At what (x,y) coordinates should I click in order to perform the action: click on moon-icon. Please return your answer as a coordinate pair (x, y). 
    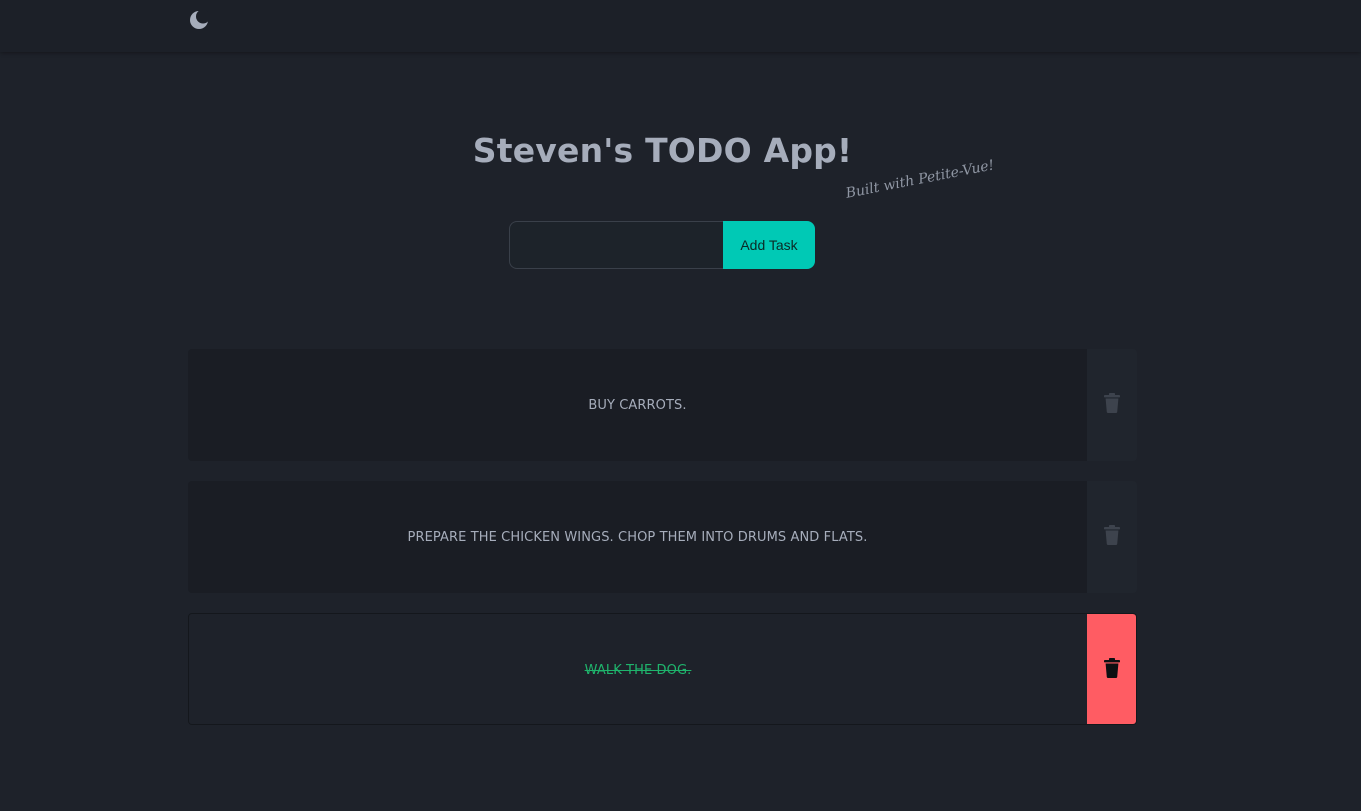
    Looking at the image, I should click on (199, 22).